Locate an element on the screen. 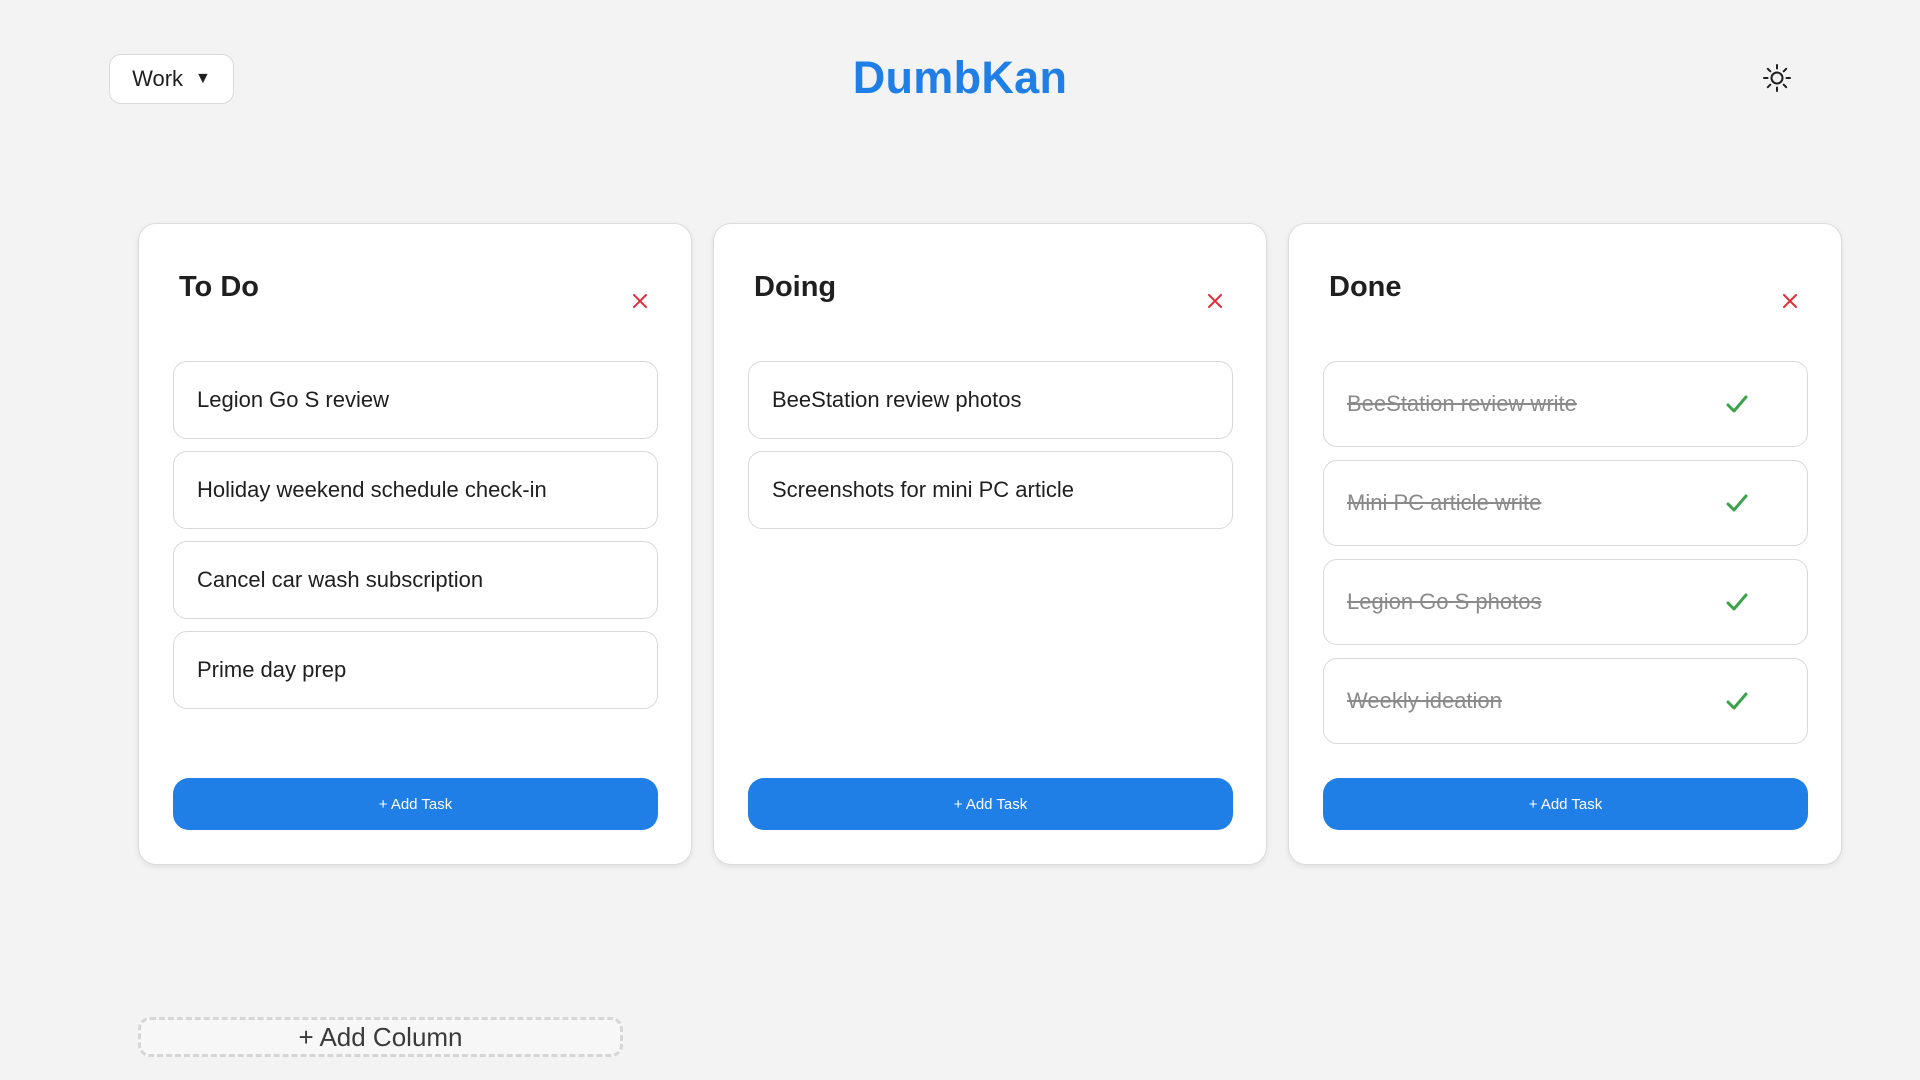  task-text: BeeStation review photos is located at coordinates (897, 399).